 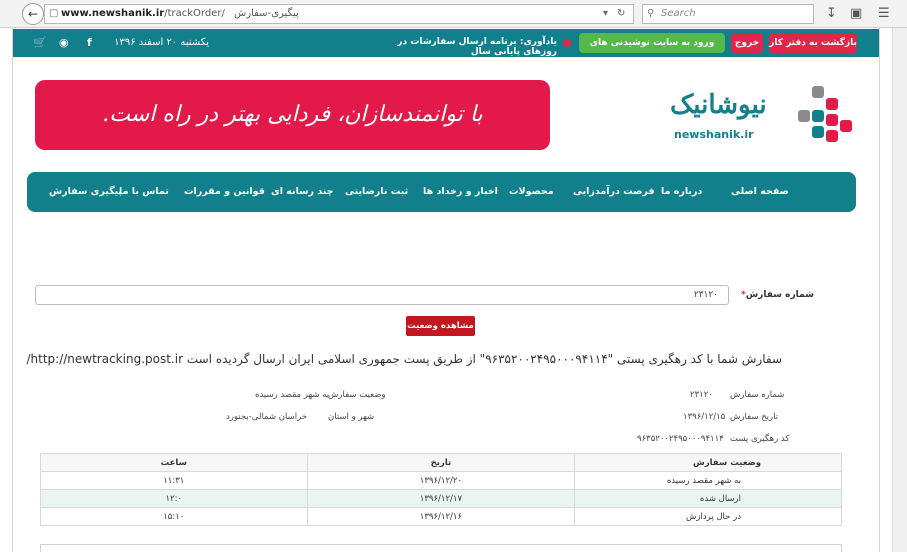 I want to click on refresh-icon: ↻, so click(x=621, y=14).